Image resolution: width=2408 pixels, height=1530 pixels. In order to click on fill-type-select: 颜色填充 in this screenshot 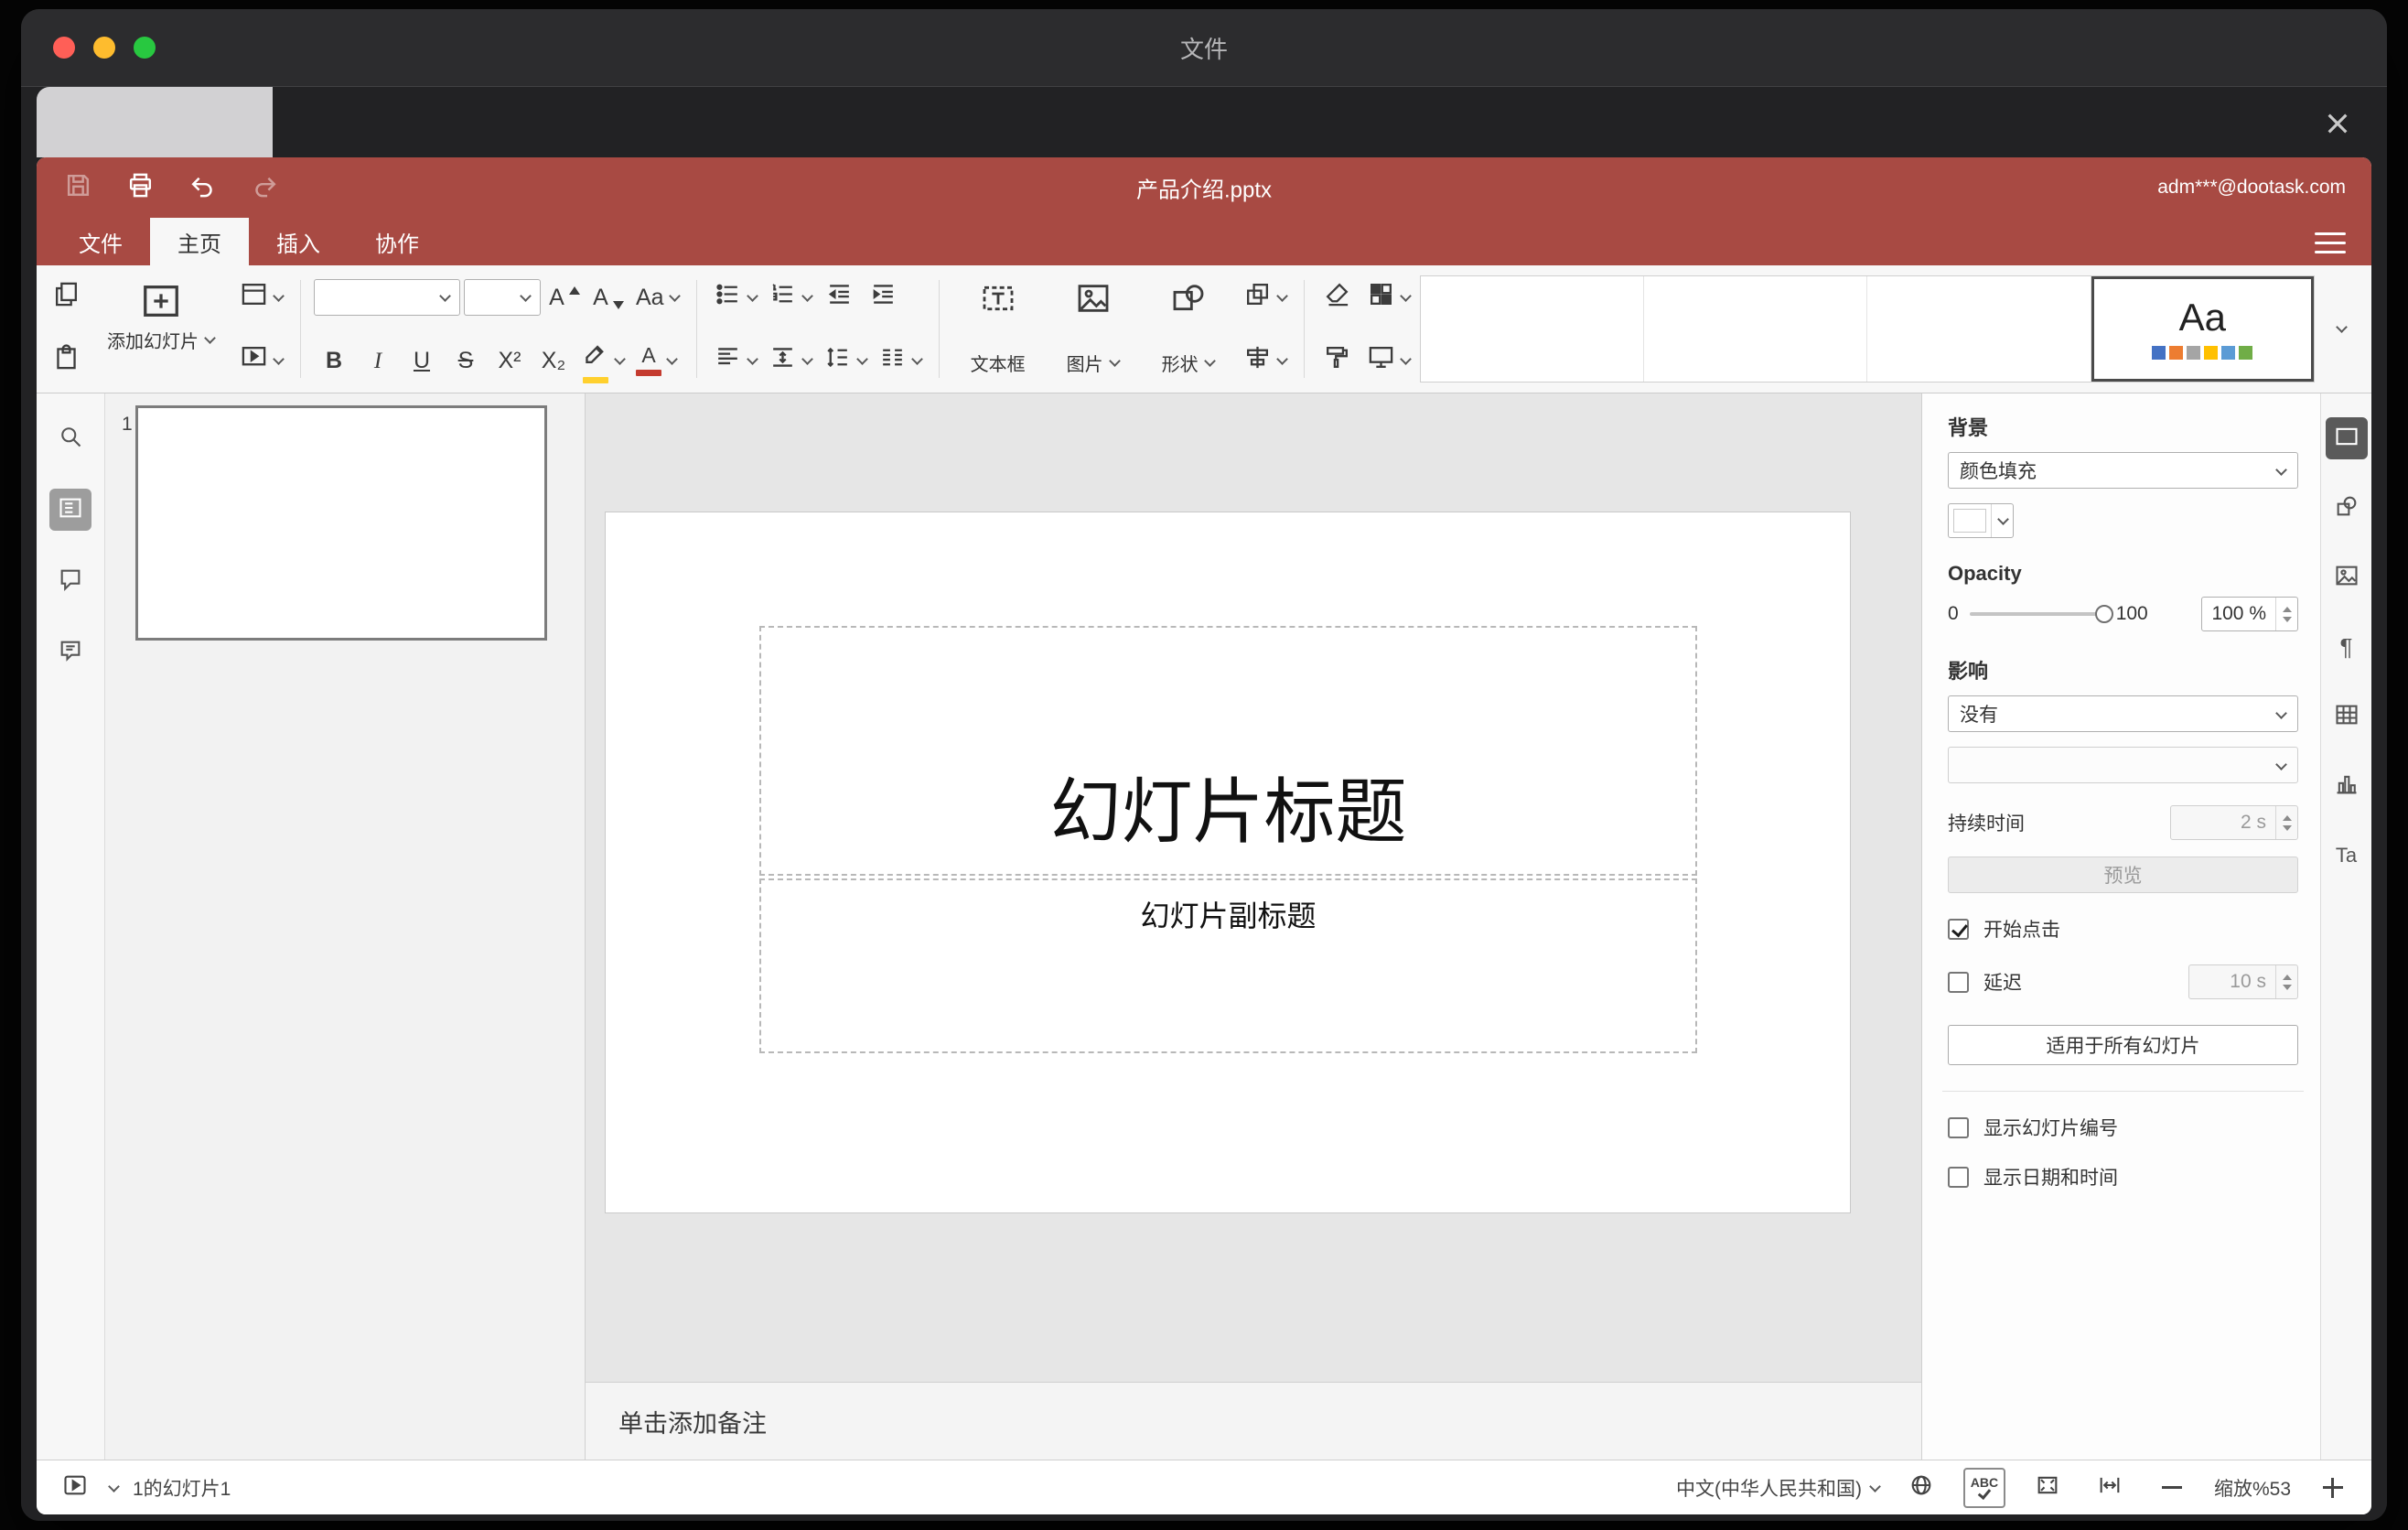, I will do `click(2123, 470)`.